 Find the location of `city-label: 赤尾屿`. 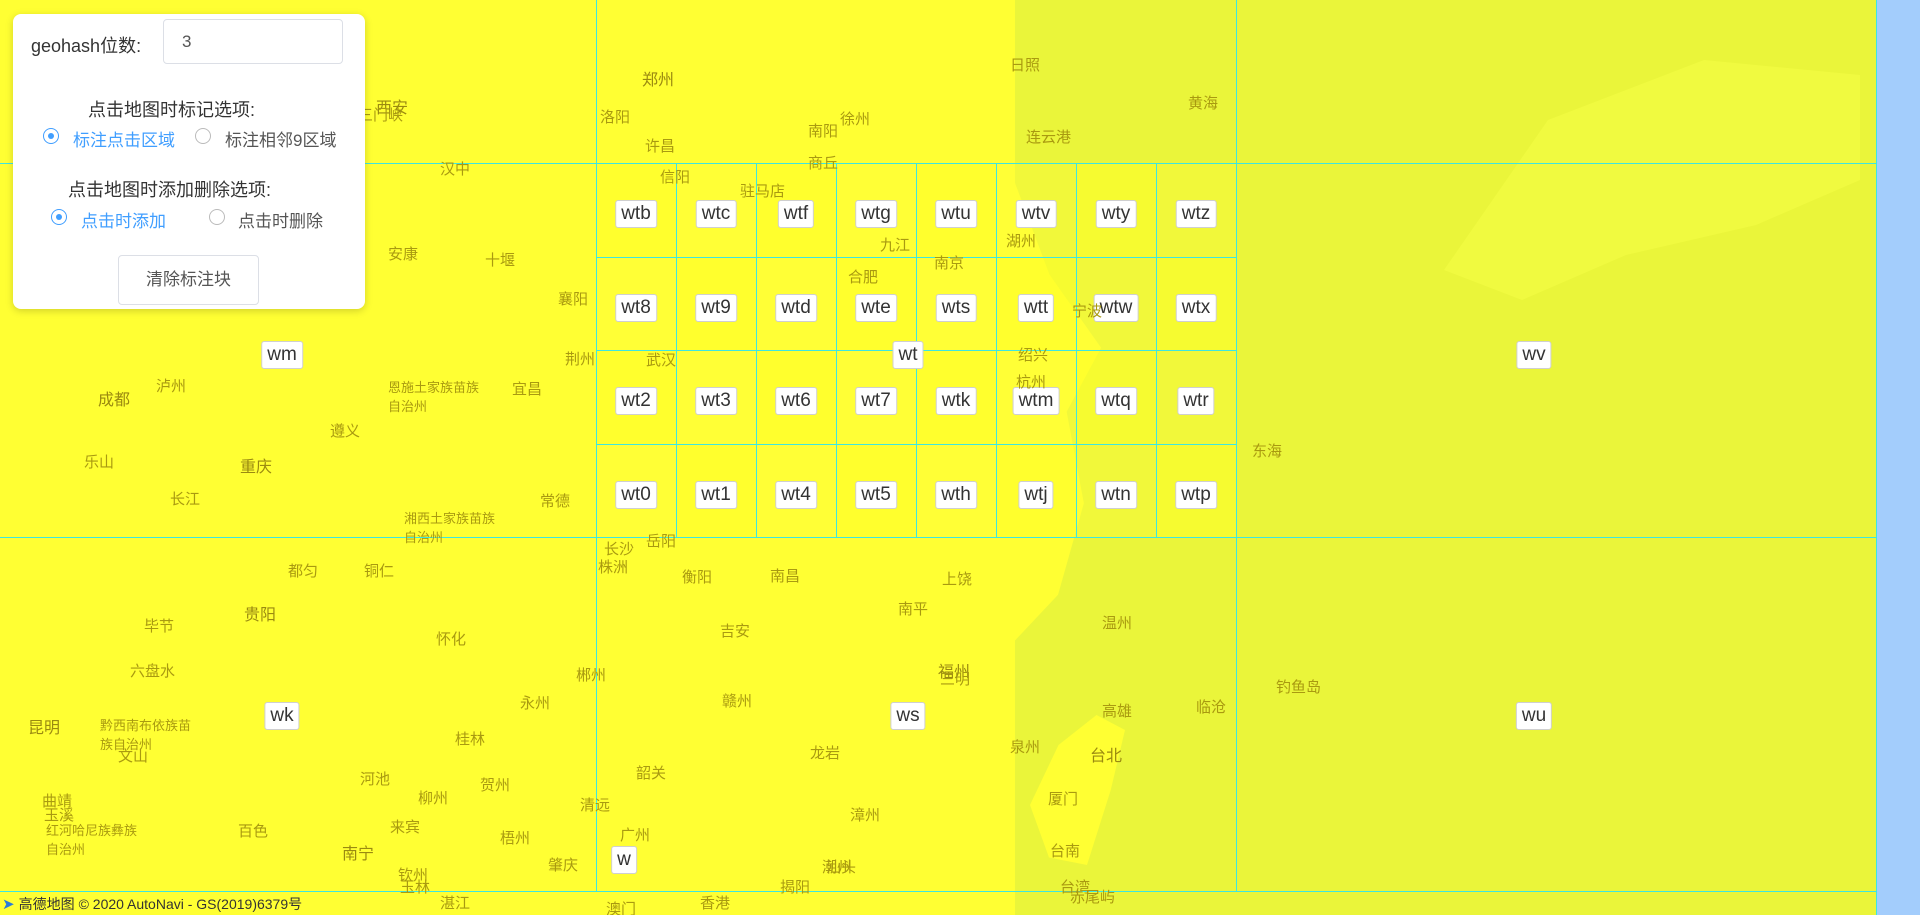

city-label: 赤尾屿 is located at coordinates (1093, 897).